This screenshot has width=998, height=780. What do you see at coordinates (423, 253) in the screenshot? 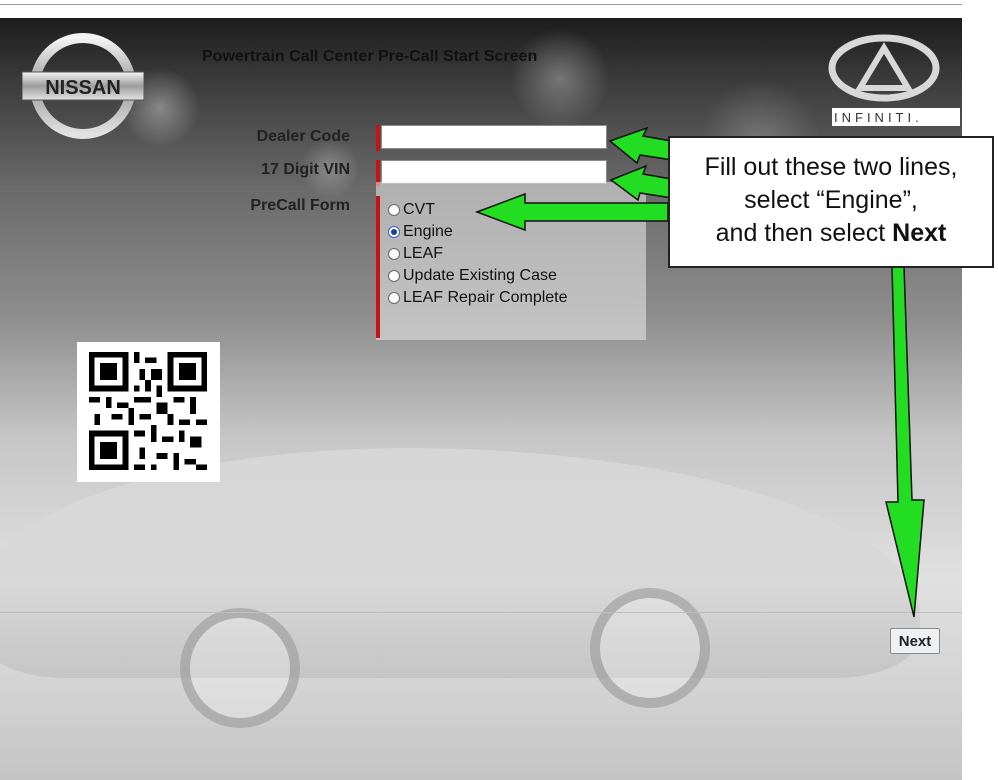
I see `radio-label: LEAF` at bounding box center [423, 253].